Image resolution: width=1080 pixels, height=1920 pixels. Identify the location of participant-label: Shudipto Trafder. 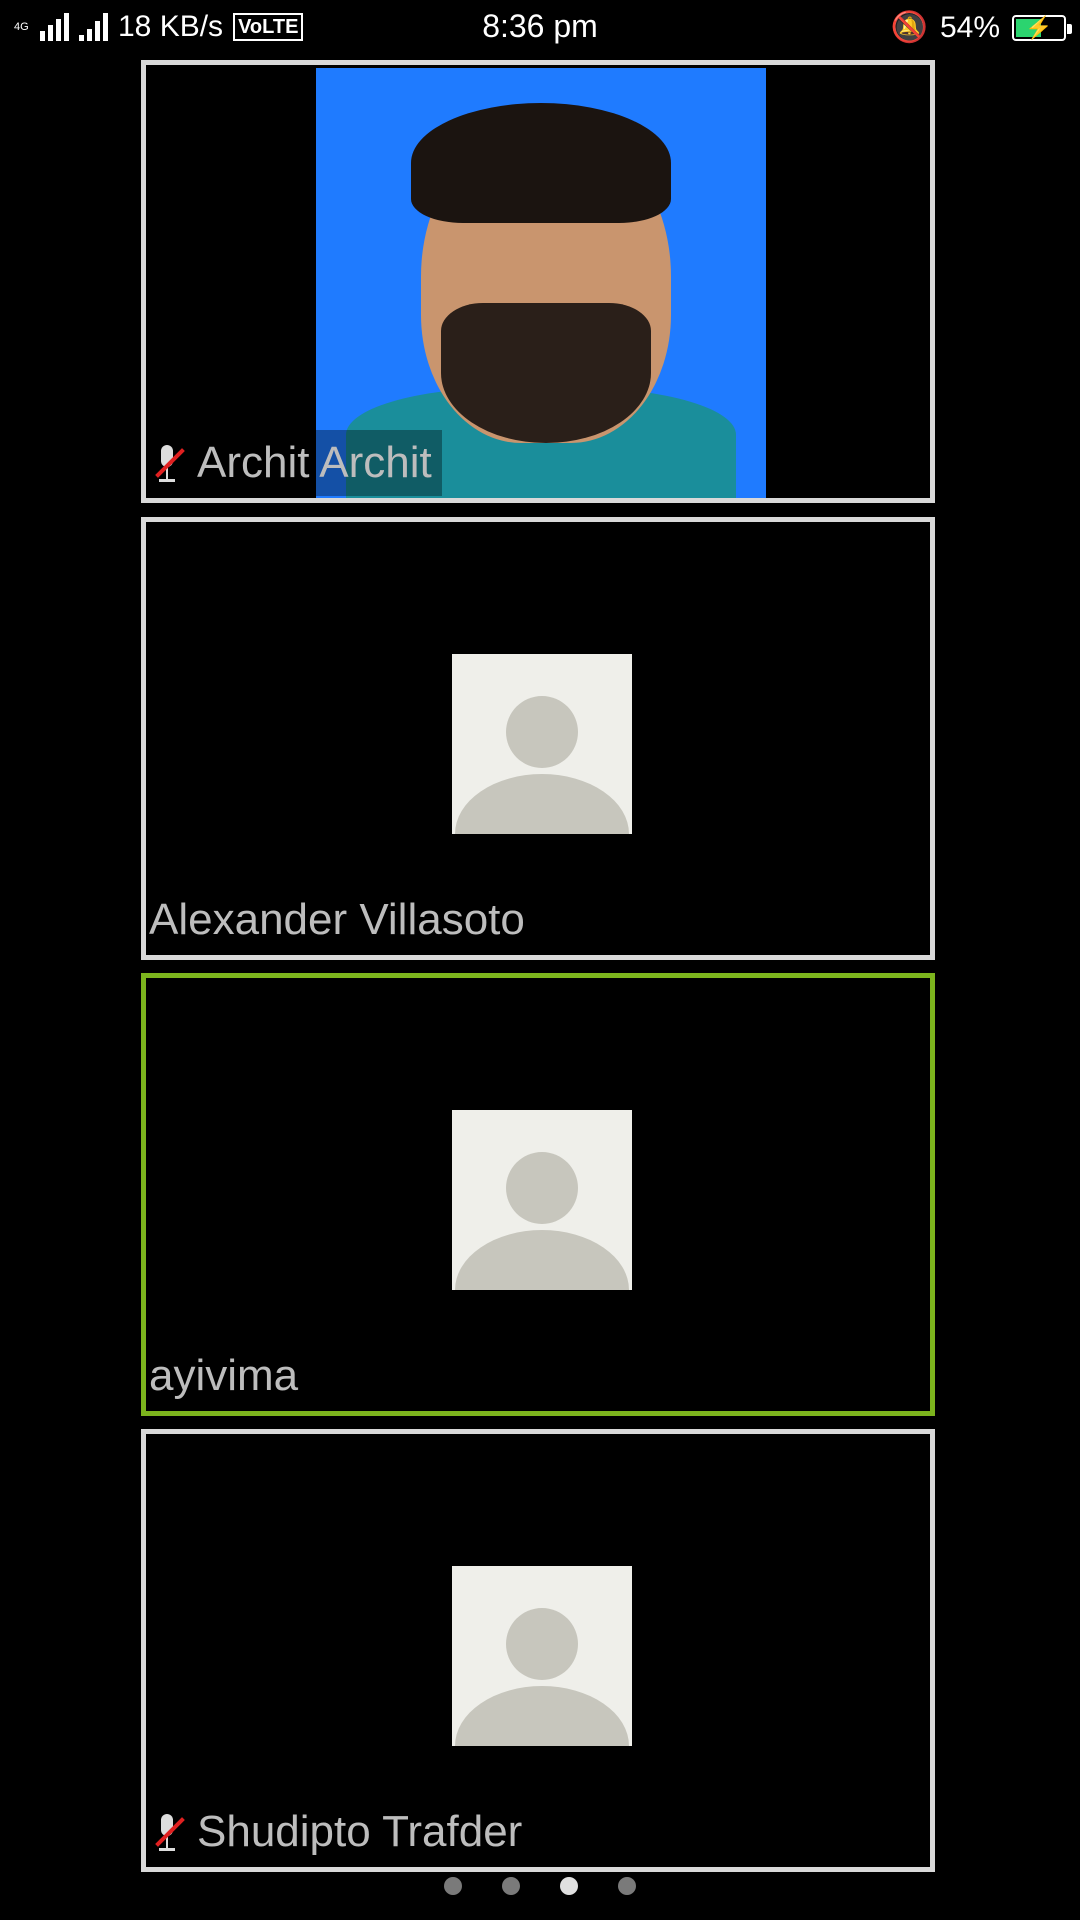
(340, 1832).